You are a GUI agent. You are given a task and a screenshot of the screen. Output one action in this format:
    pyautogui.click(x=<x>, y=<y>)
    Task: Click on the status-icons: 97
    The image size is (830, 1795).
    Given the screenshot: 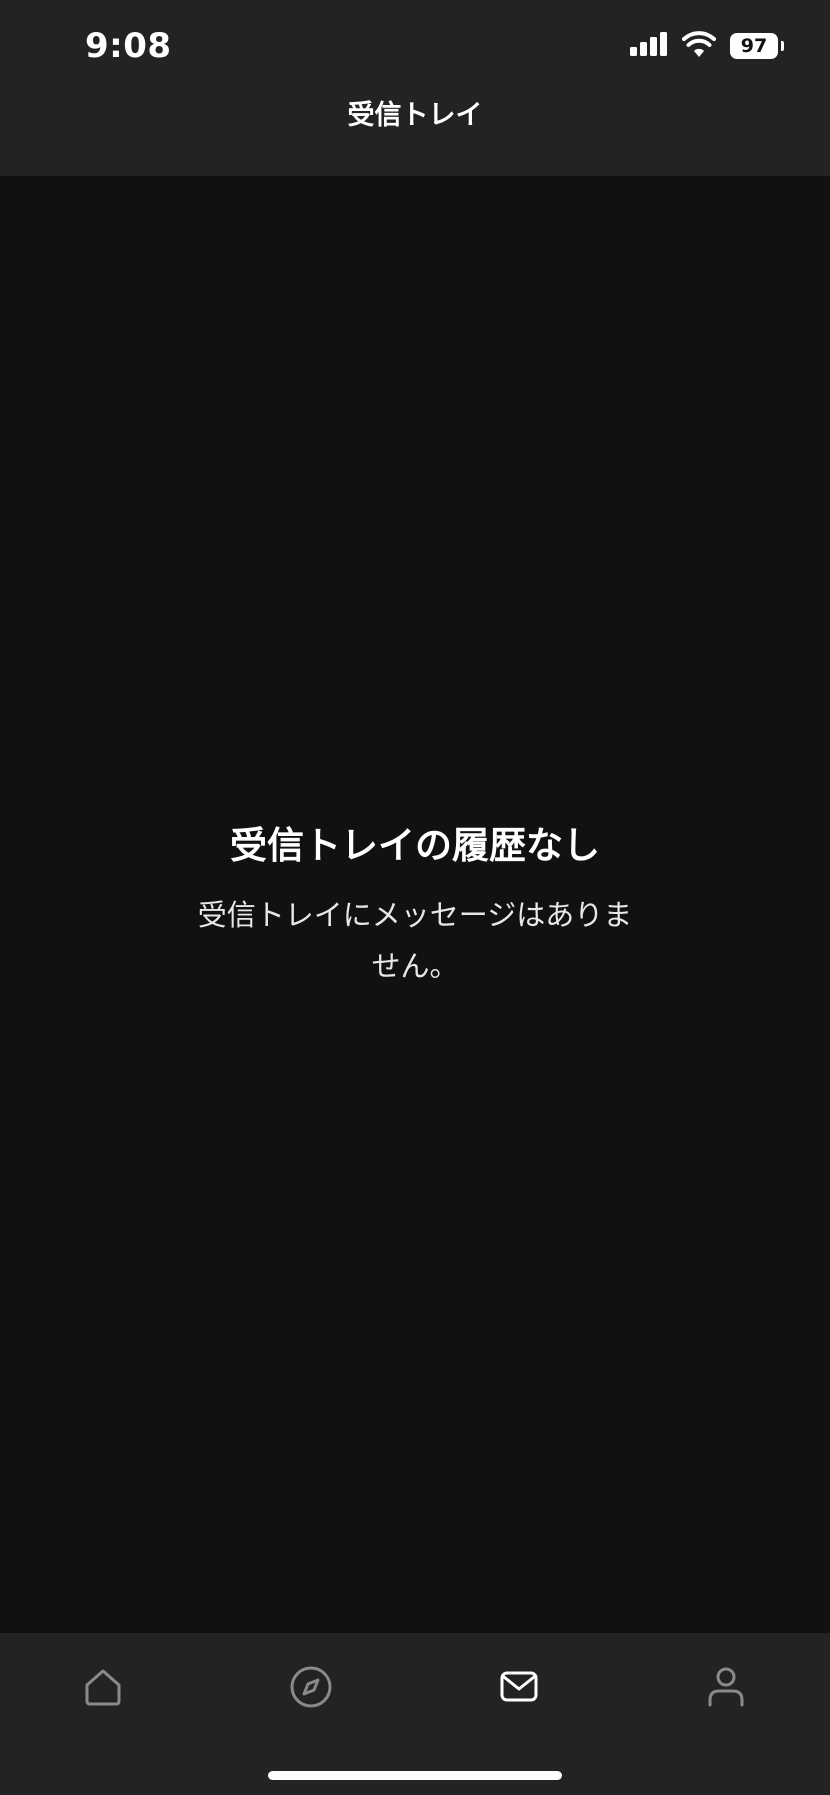 What is the action you would take?
    pyautogui.click(x=707, y=46)
    